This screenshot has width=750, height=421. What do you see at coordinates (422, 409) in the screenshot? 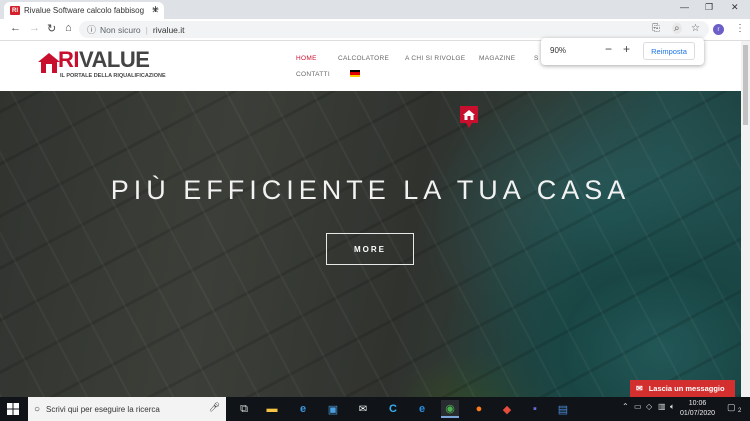
I see `edge-icon: e` at bounding box center [422, 409].